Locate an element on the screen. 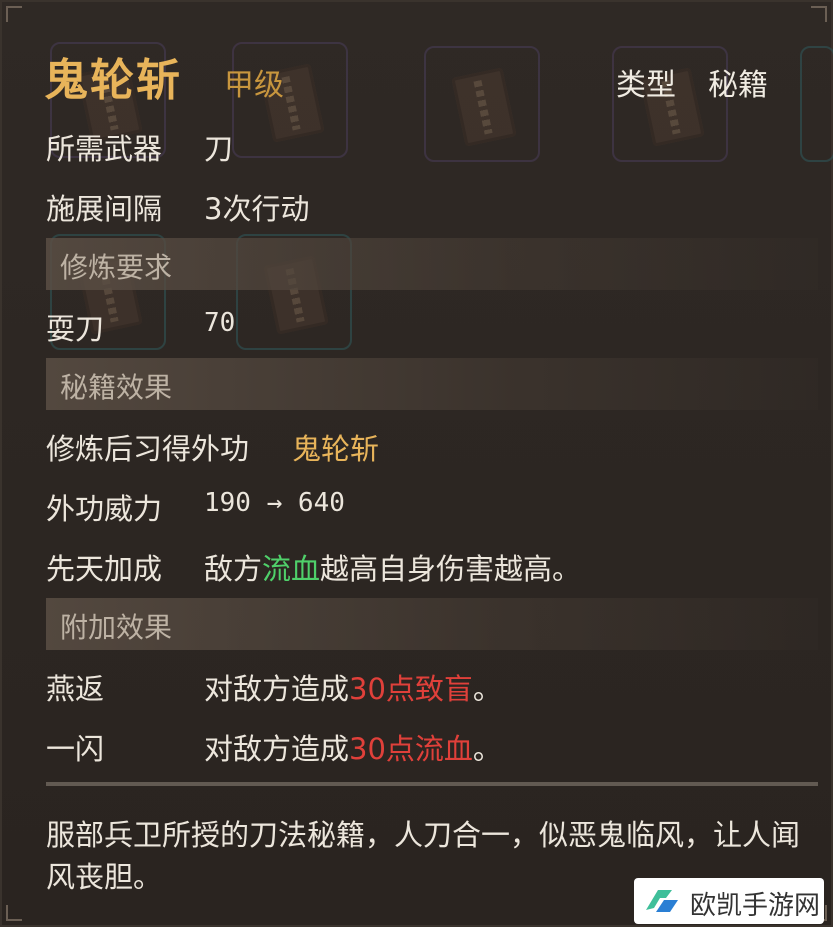  requirement-value: 70 is located at coordinates (220, 323).